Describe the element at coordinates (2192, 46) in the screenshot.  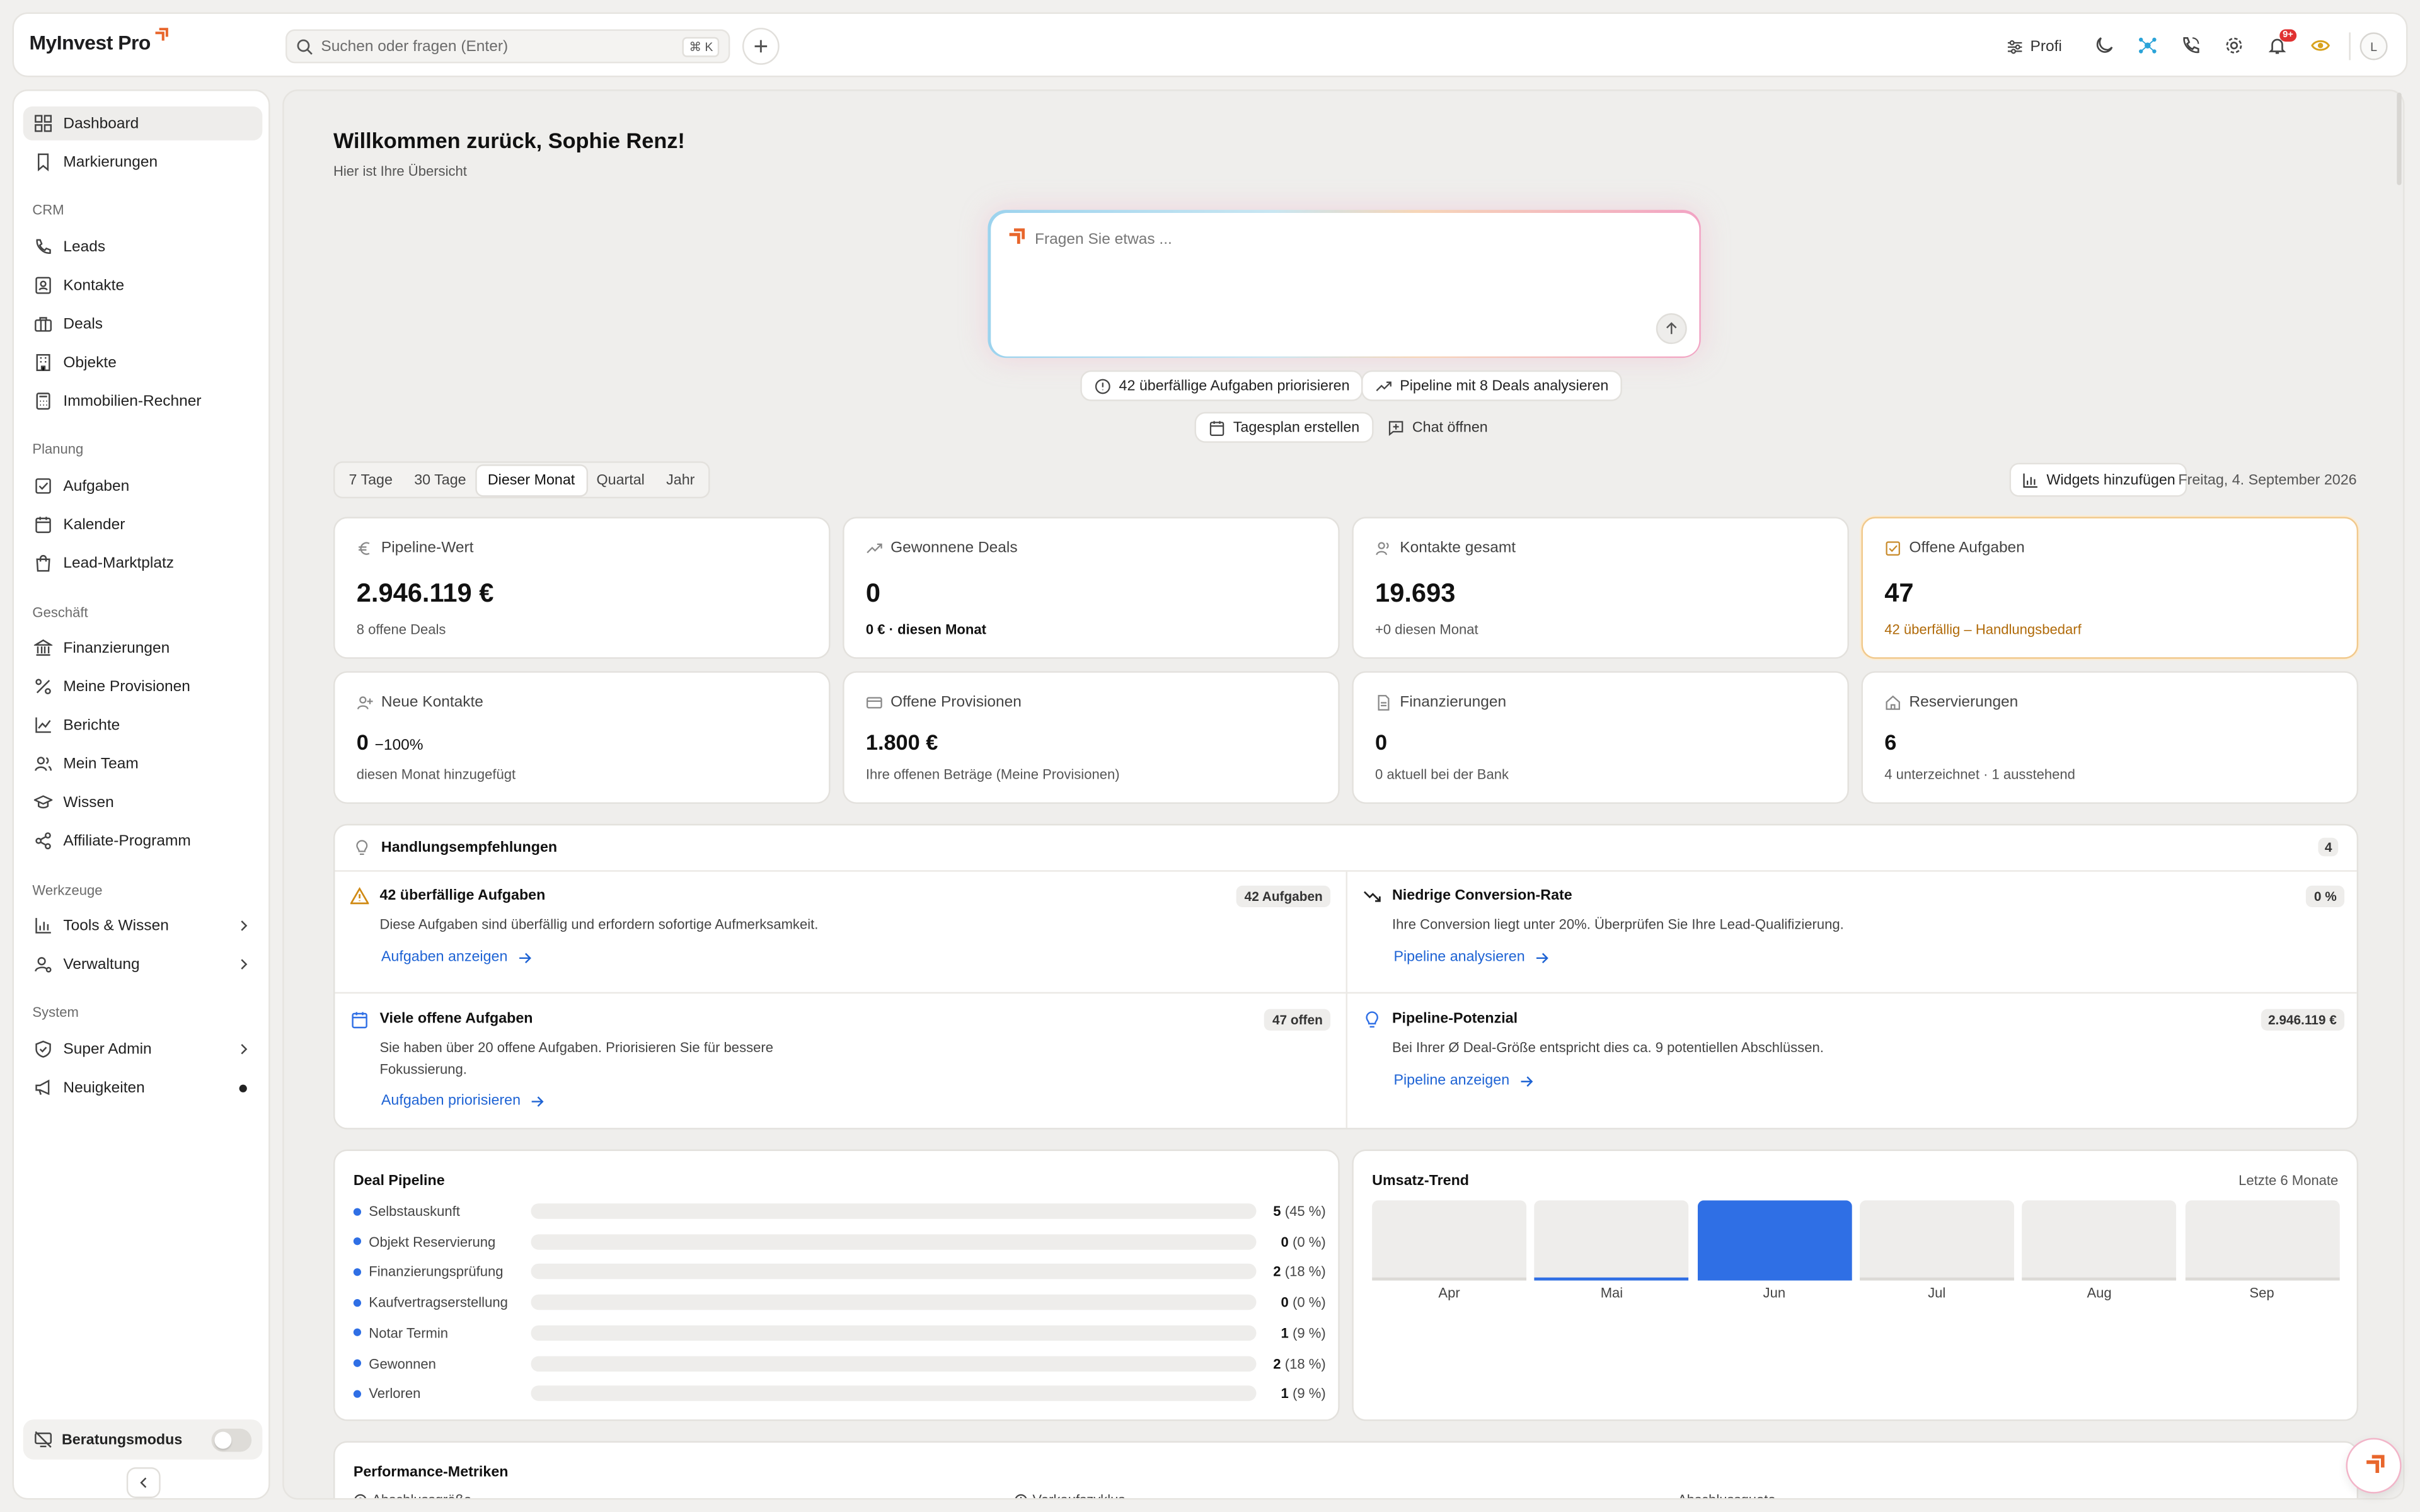
I see `phone-button` at that location.